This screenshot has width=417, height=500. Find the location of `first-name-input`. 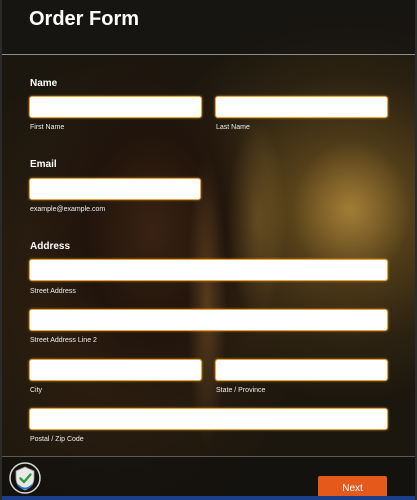

first-name-input is located at coordinates (115, 107).